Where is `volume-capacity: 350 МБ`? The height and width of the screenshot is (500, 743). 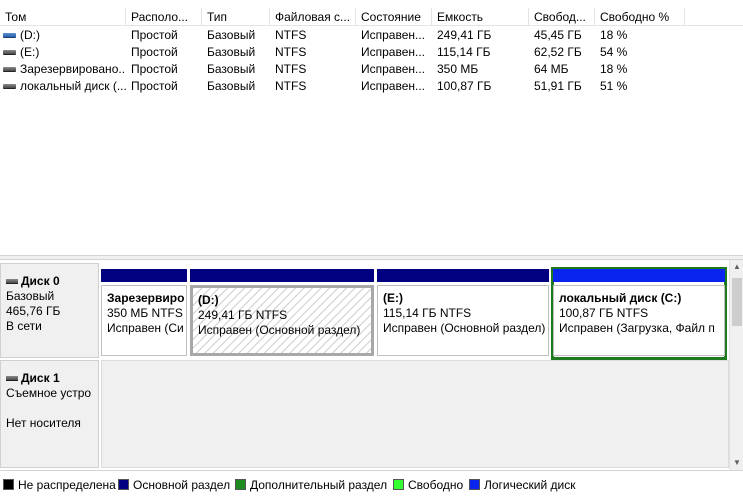
volume-capacity: 350 МБ is located at coordinates (458, 69).